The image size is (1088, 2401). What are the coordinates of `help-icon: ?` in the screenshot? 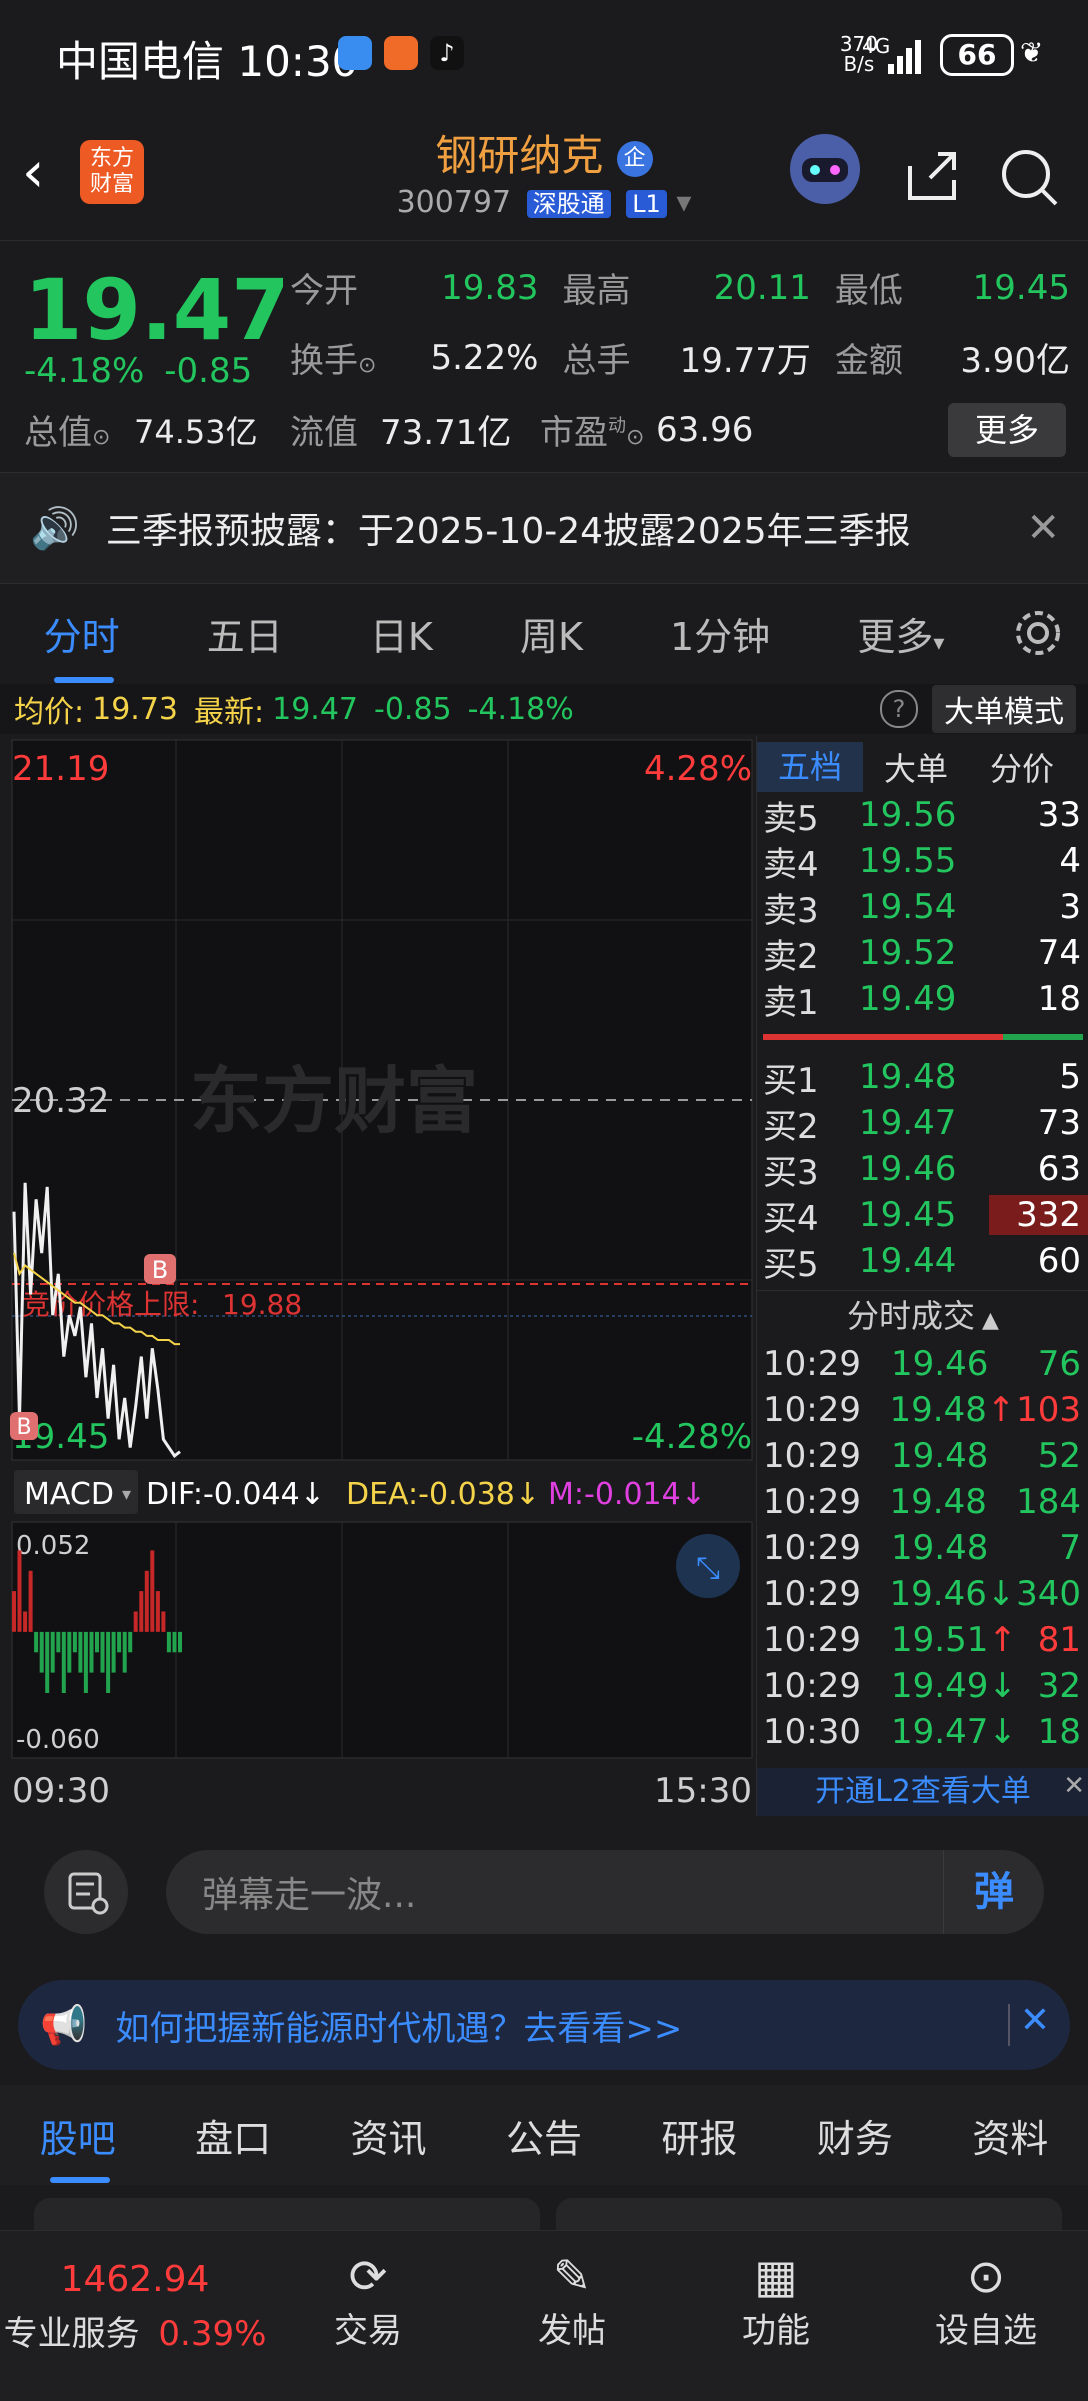 It's located at (899, 709).